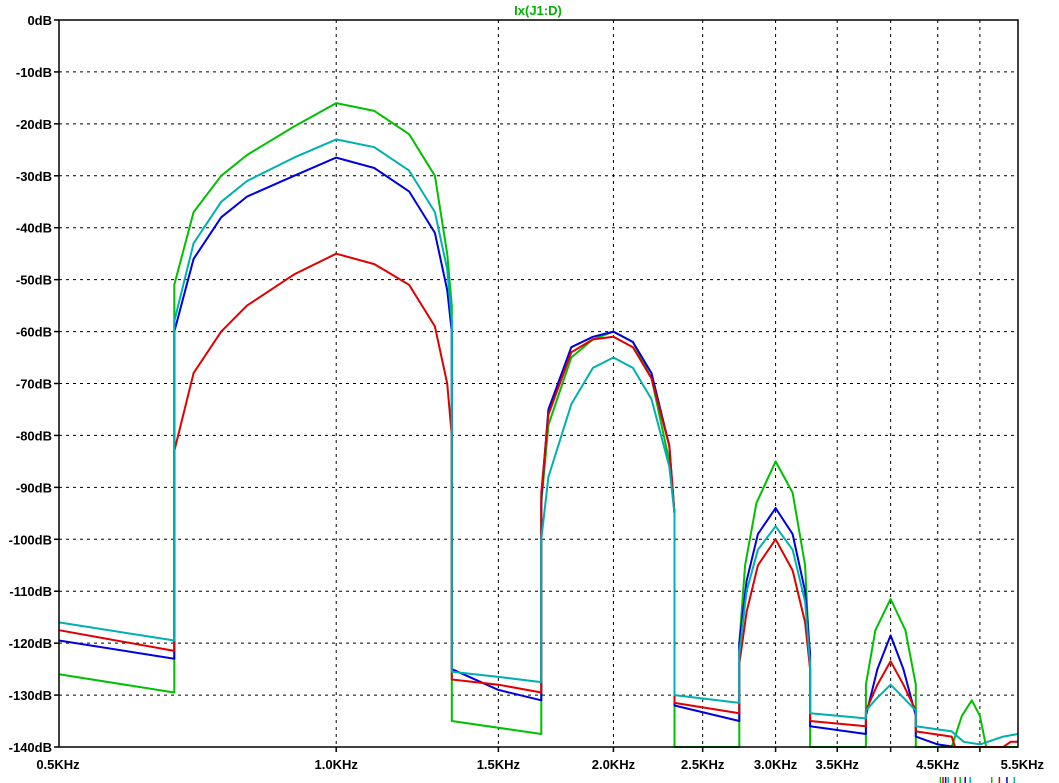 Image resolution: width=1059 pixels, height=783 pixels. I want to click on y-tick-label: -50dB, so click(34, 280).